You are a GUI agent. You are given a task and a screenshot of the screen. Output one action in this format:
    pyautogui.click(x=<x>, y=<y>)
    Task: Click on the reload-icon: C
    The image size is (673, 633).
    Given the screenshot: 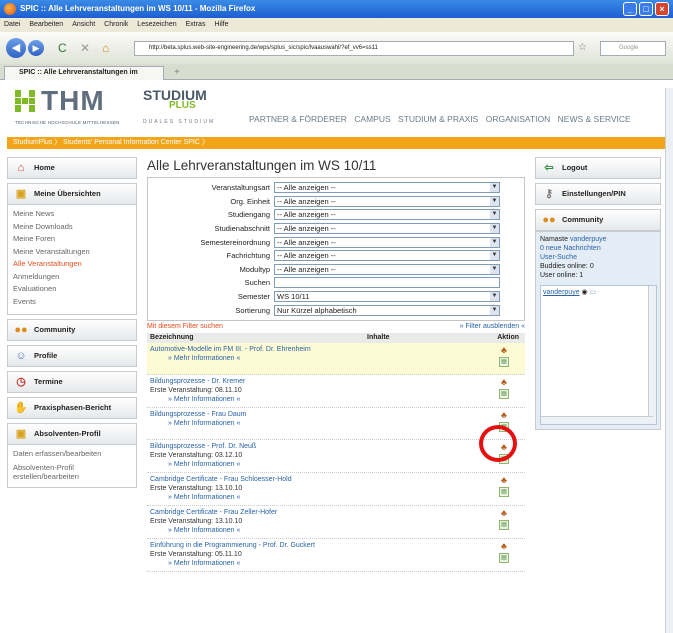 What is the action you would take?
    pyautogui.click(x=62, y=48)
    